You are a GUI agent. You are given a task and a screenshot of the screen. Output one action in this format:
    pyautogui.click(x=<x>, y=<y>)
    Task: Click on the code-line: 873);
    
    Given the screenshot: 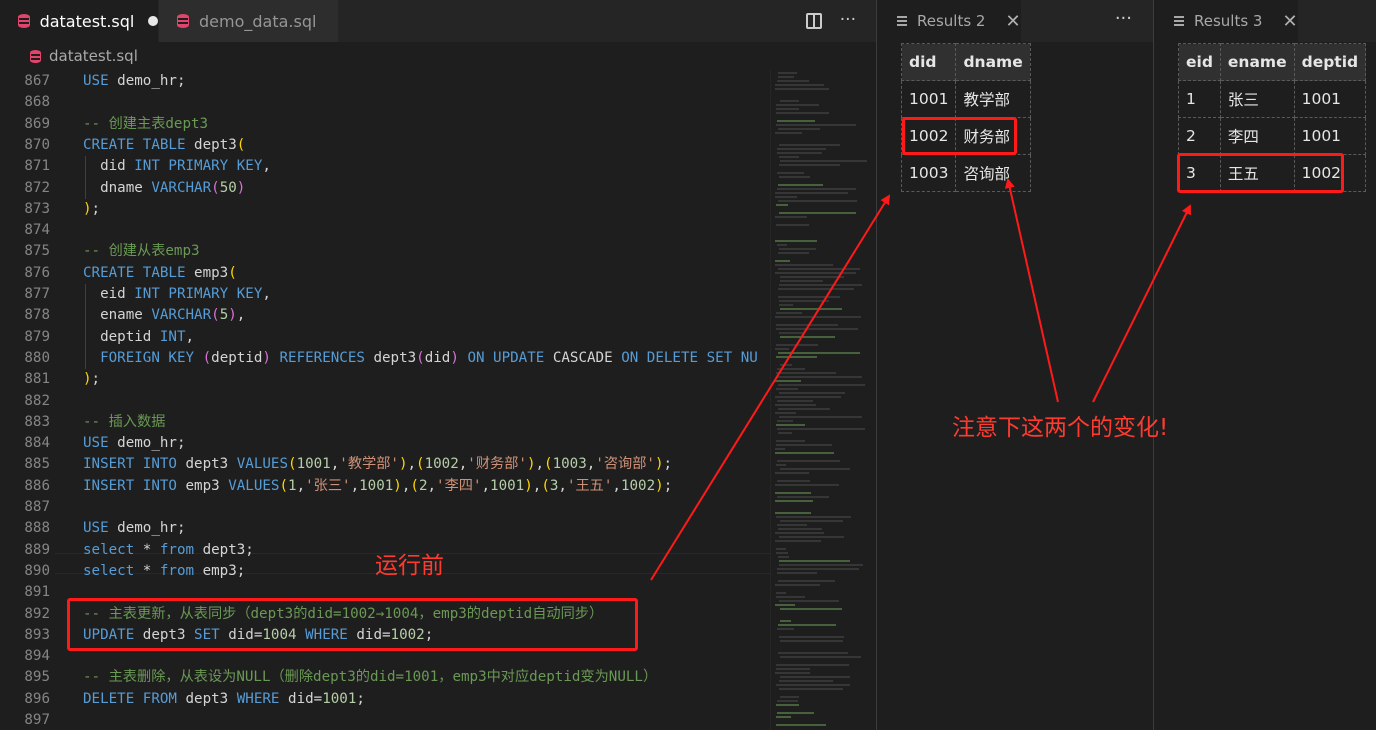 What is the action you would take?
    pyautogui.click(x=385, y=209)
    